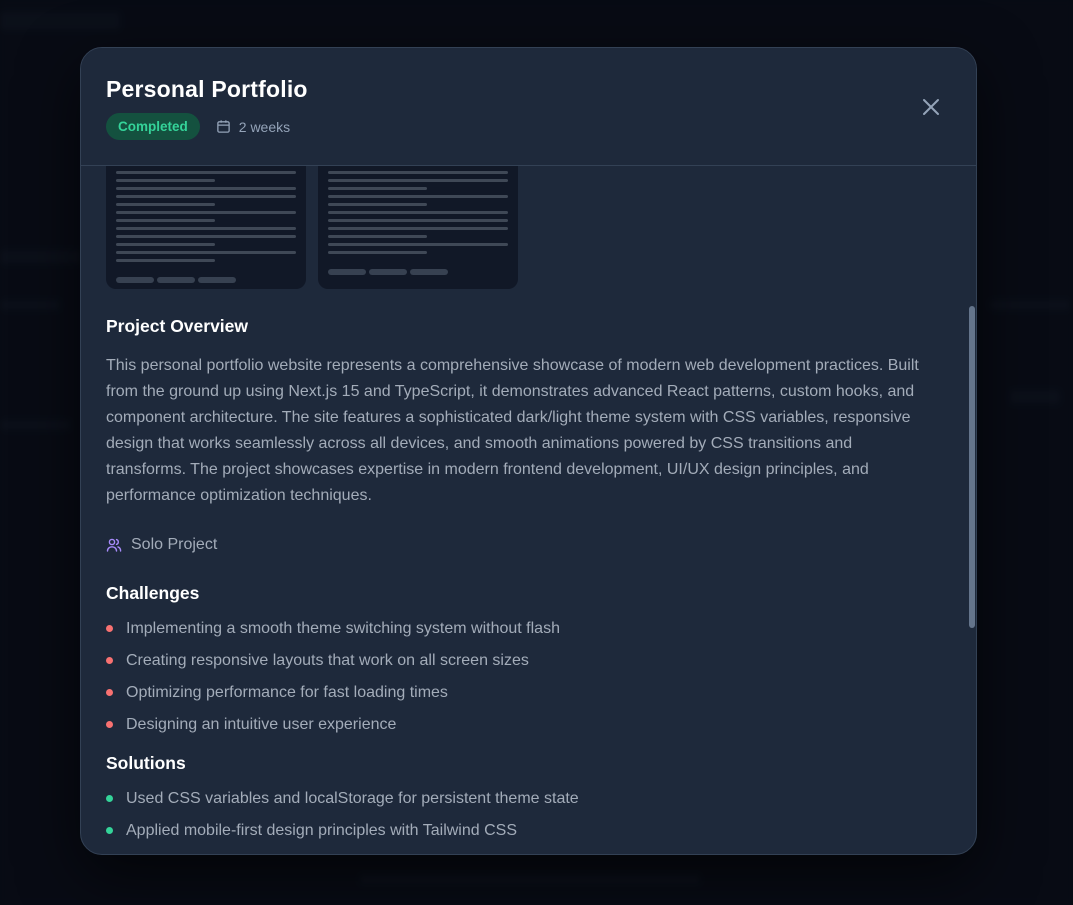  What do you see at coordinates (153, 593) in the screenshot?
I see `challenges-heading: Challenges` at bounding box center [153, 593].